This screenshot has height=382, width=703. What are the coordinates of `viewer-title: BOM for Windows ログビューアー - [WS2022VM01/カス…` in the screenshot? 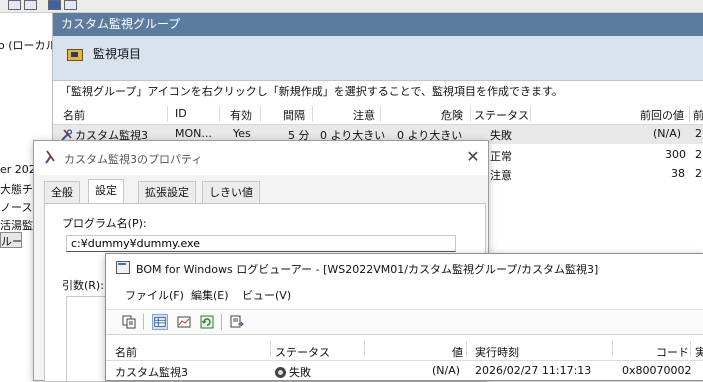 It's located at (367, 269).